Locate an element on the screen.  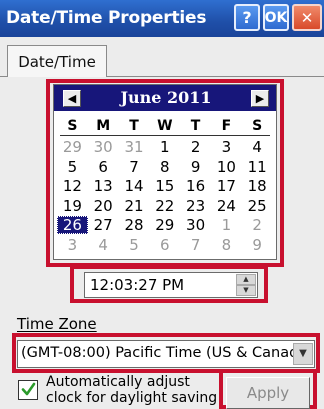
calendar-day: 31 is located at coordinates (134, 147).